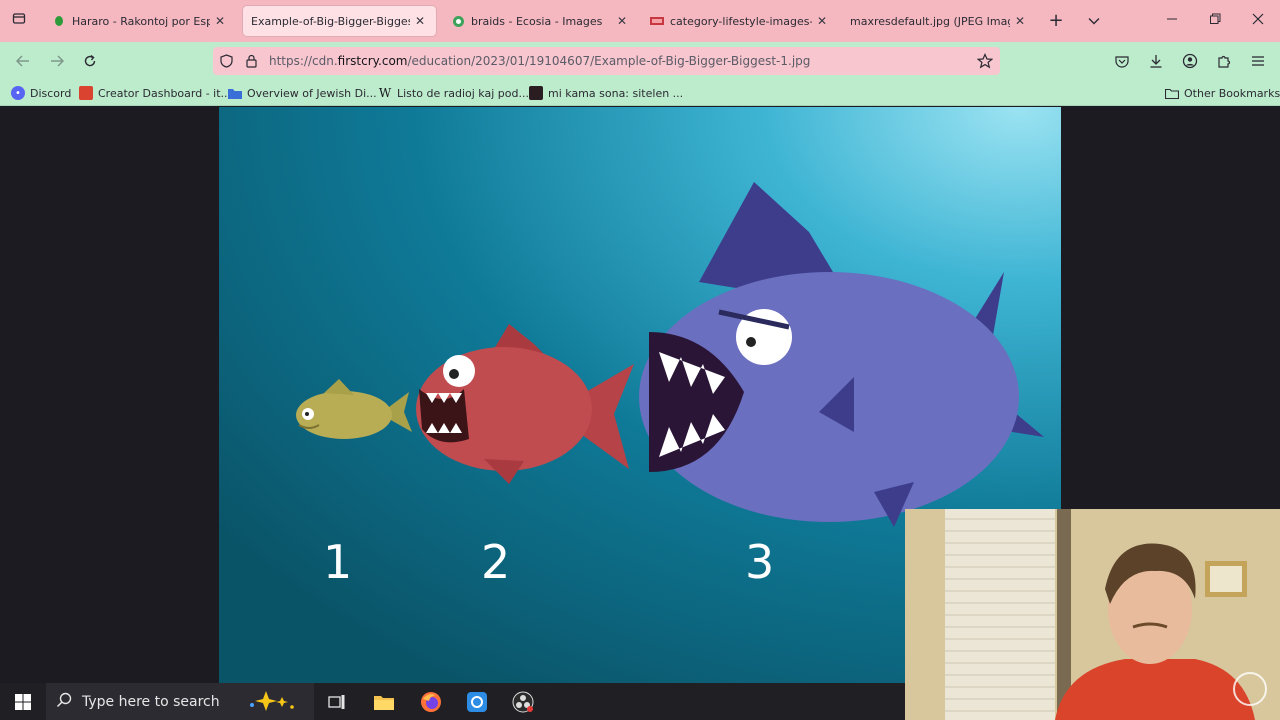  I want to click on tab-example-image: Example-of-Big-Bigger-Biggest-1.jpg ✕, so click(339, 21).